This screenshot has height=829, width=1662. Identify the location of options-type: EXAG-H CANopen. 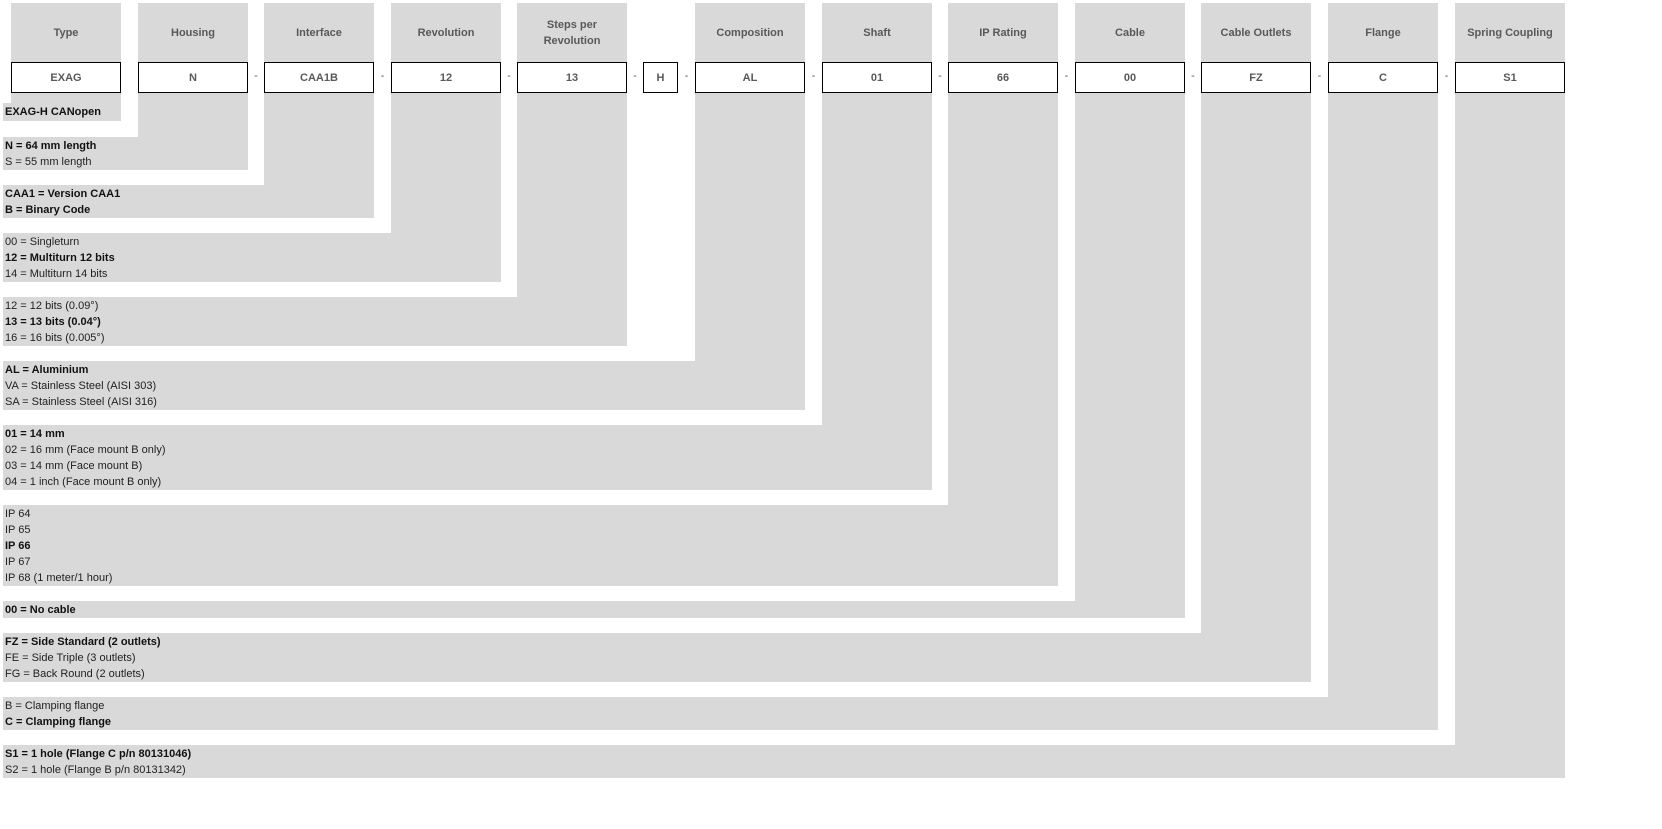
(62, 112).